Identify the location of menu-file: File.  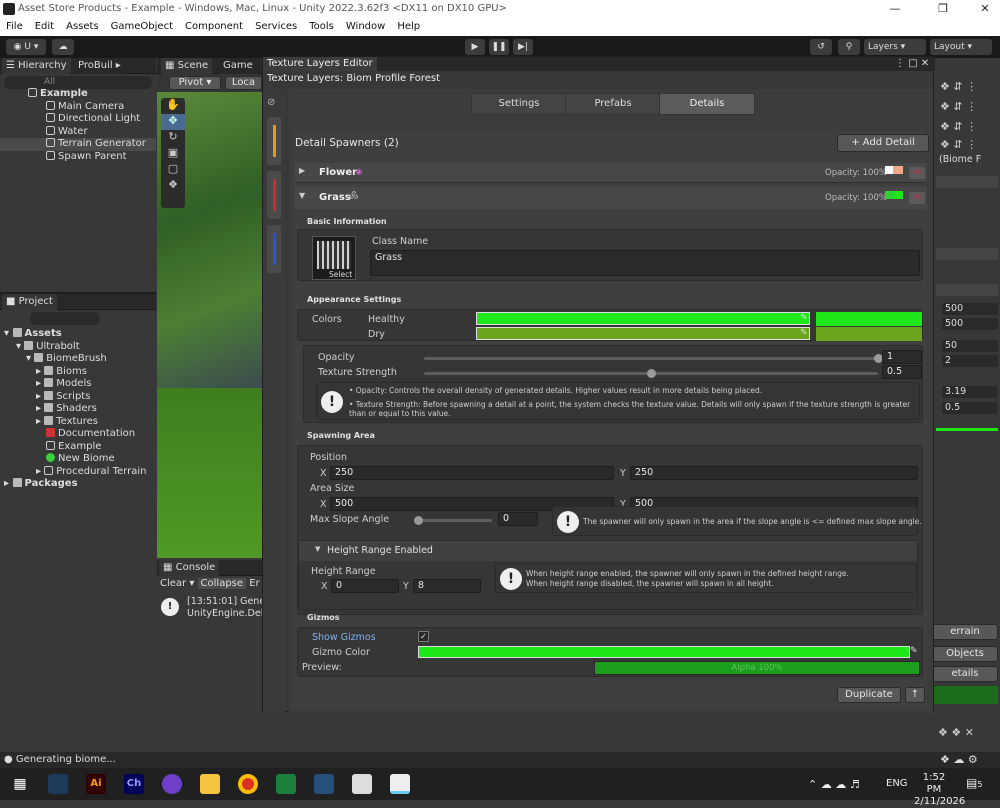
(14, 27).